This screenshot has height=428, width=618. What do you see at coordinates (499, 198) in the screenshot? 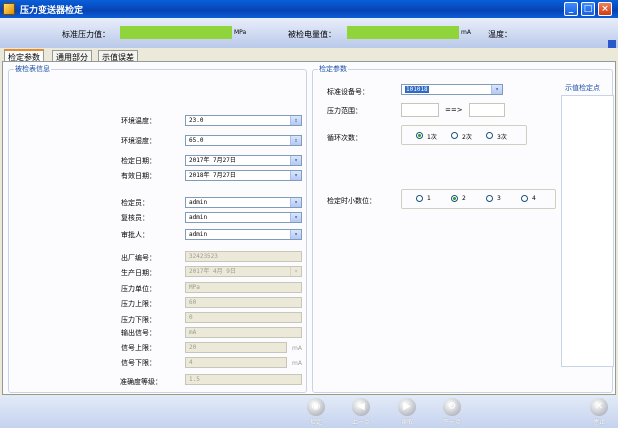
I see `decimals-radio-3-label: 3` at bounding box center [499, 198].